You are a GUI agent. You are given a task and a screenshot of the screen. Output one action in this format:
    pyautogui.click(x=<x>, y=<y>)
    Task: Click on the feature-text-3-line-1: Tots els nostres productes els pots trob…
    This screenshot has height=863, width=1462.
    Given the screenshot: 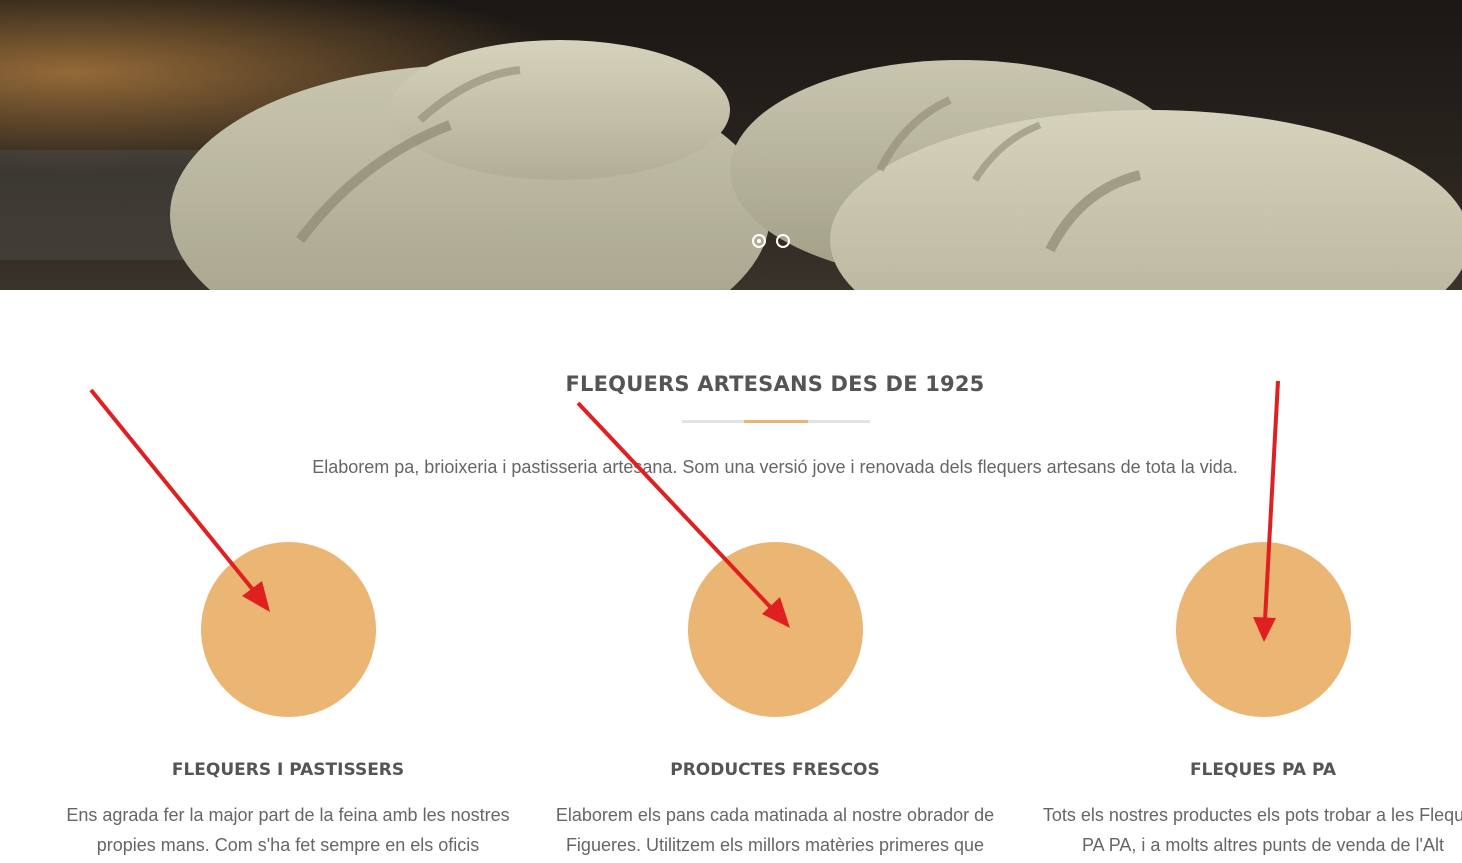 What is the action you would take?
    pyautogui.click(x=1252, y=815)
    